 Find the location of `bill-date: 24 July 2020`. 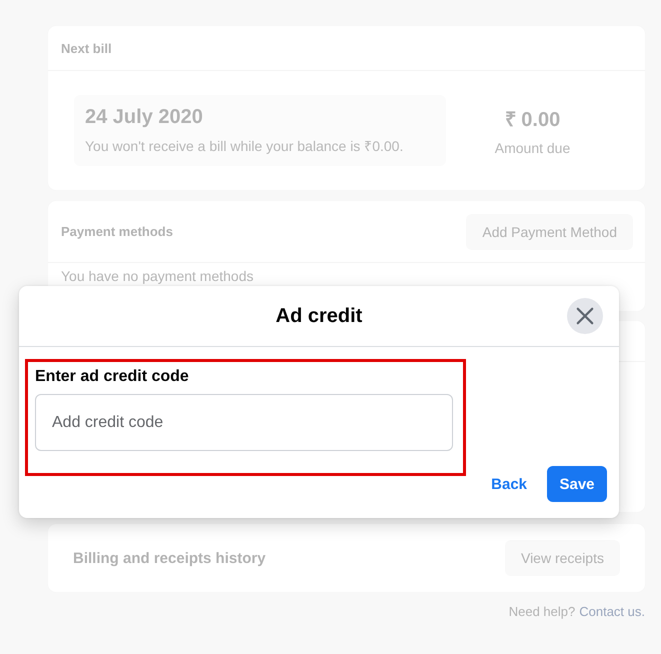

bill-date: 24 July 2020 is located at coordinates (144, 117).